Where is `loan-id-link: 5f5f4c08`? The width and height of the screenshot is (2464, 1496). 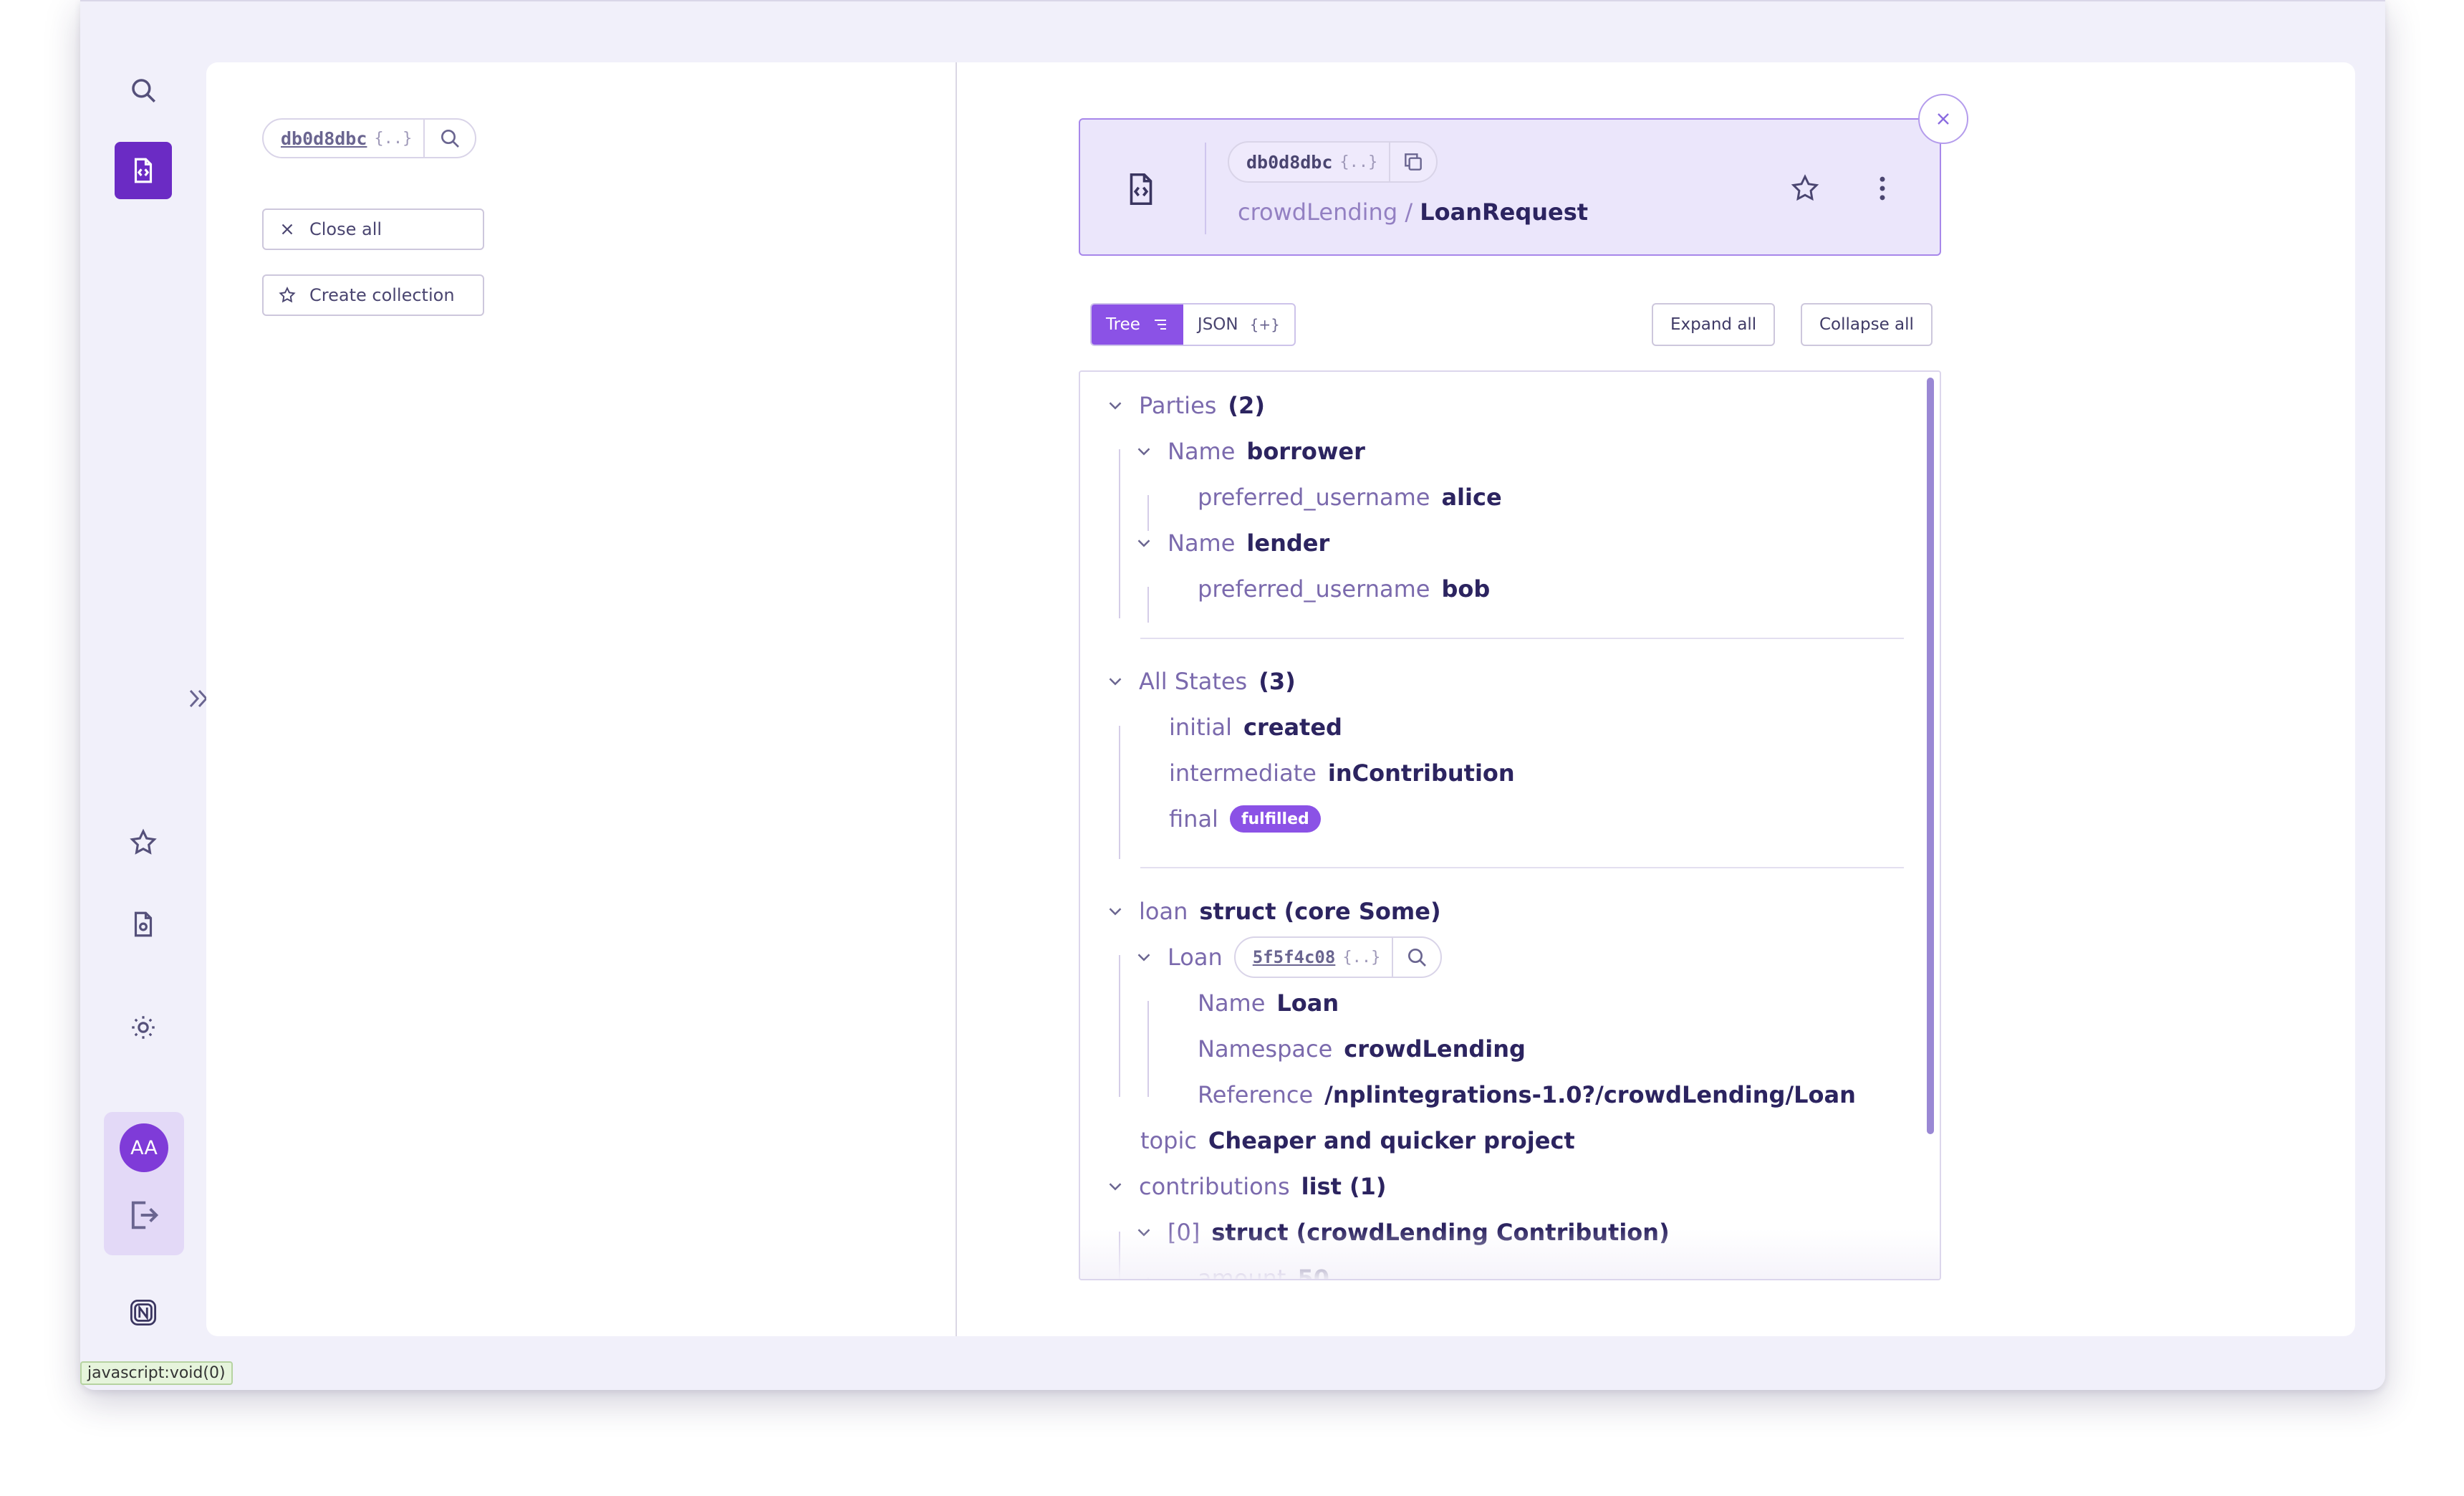
loan-id-link: 5f5f4c08 is located at coordinates (1289, 958).